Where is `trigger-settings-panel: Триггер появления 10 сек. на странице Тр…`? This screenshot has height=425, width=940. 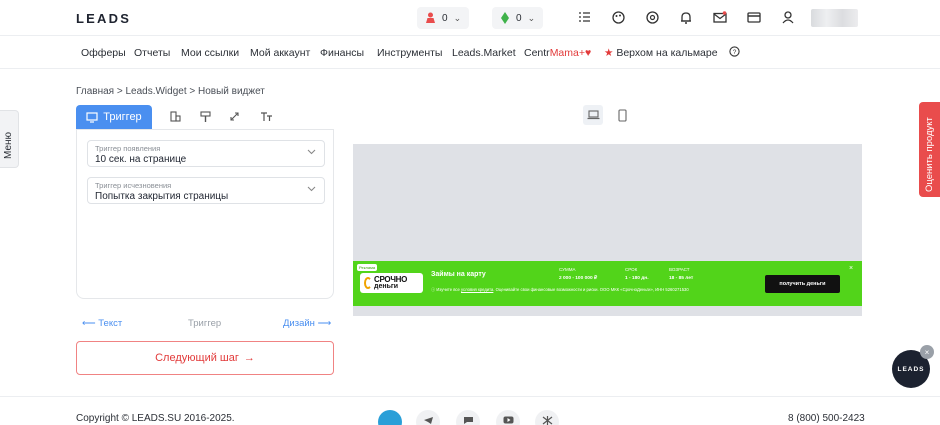 trigger-settings-panel: Триггер появления 10 сек. на странице Тр… is located at coordinates (205, 214).